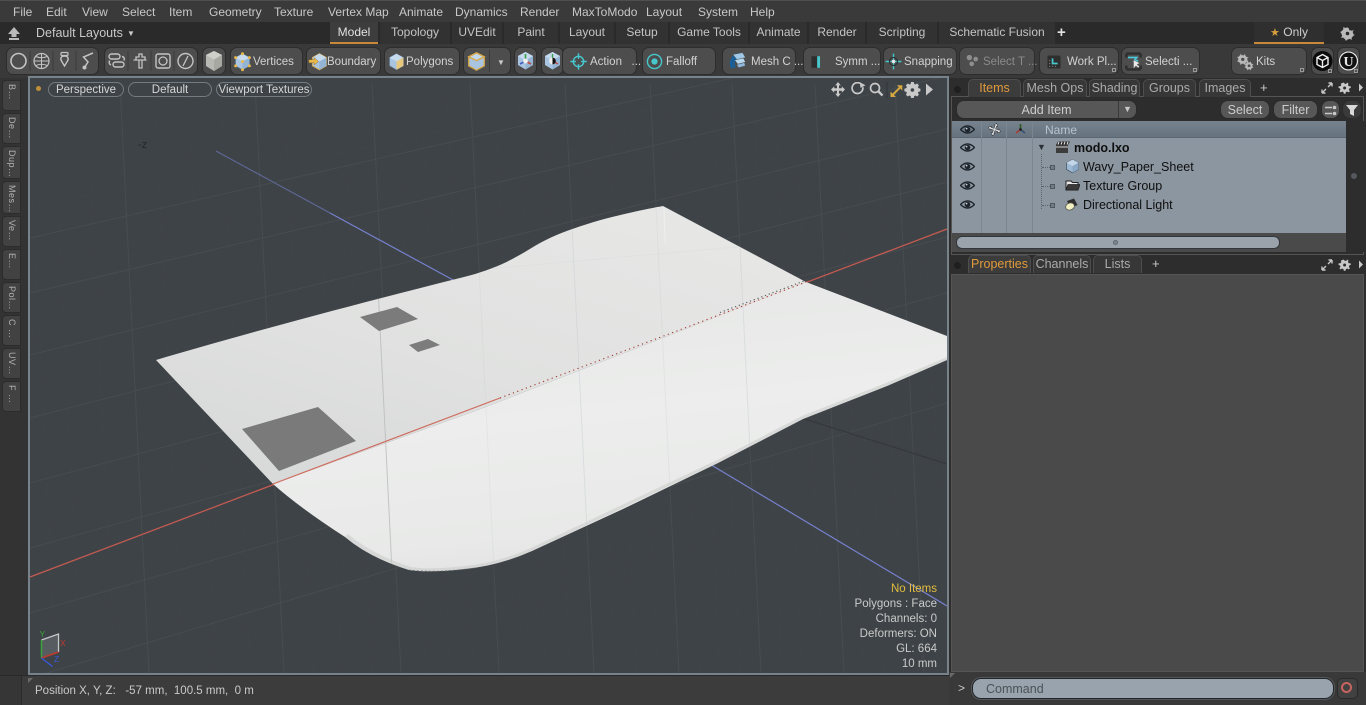 The image size is (1366, 705). I want to click on svg-text: No Items, so click(914, 589).